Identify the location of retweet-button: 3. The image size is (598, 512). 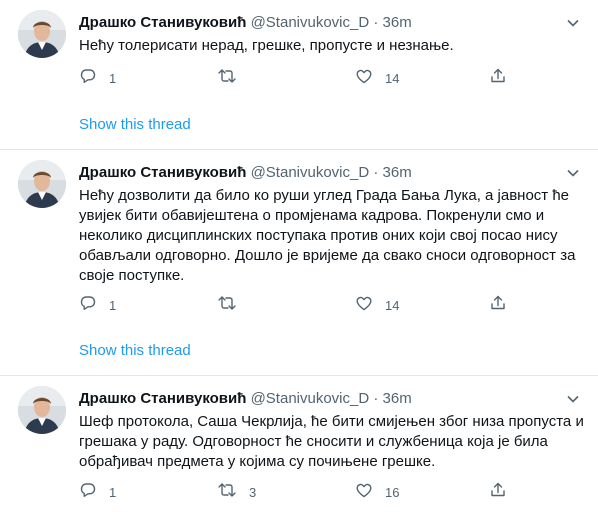
(236, 492).